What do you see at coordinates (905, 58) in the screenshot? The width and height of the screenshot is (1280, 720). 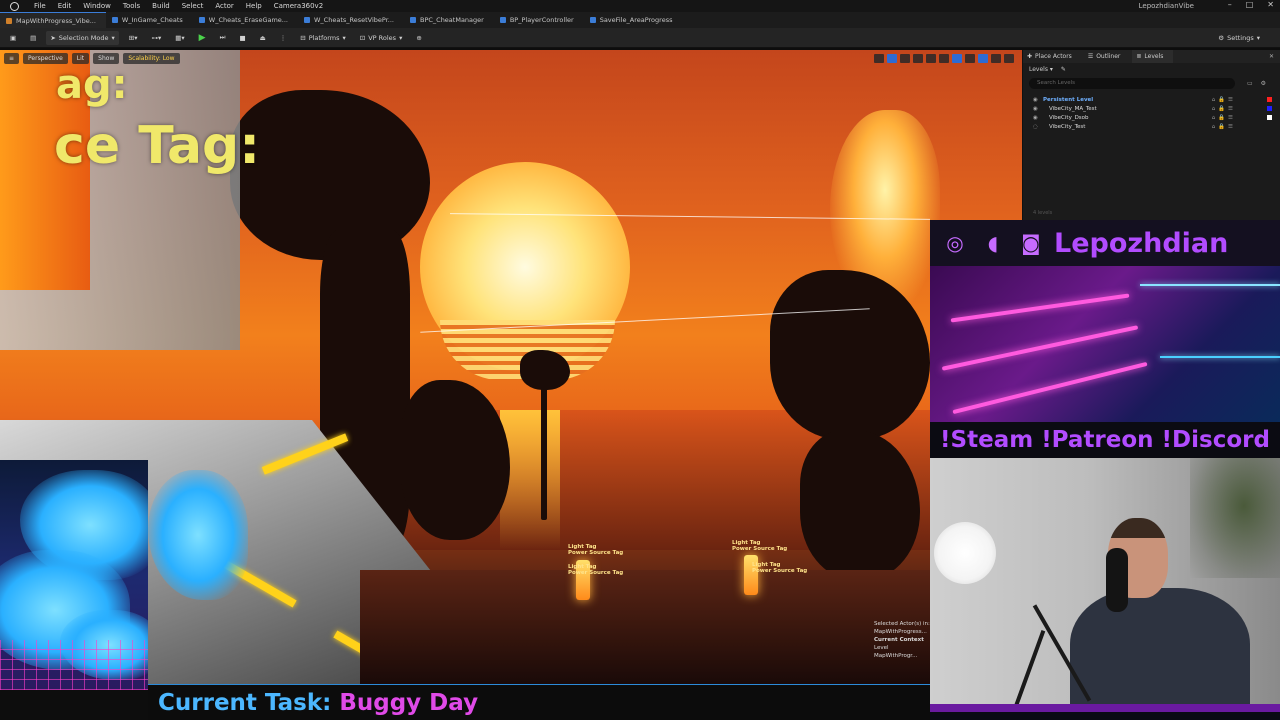 I see `rotate-icon` at bounding box center [905, 58].